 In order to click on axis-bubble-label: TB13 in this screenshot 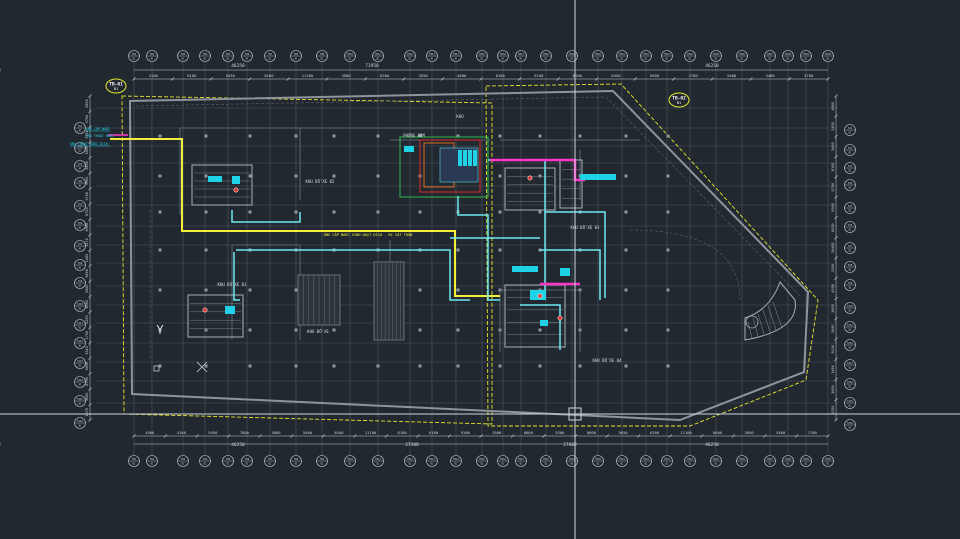, I will do `click(432, 54)`.